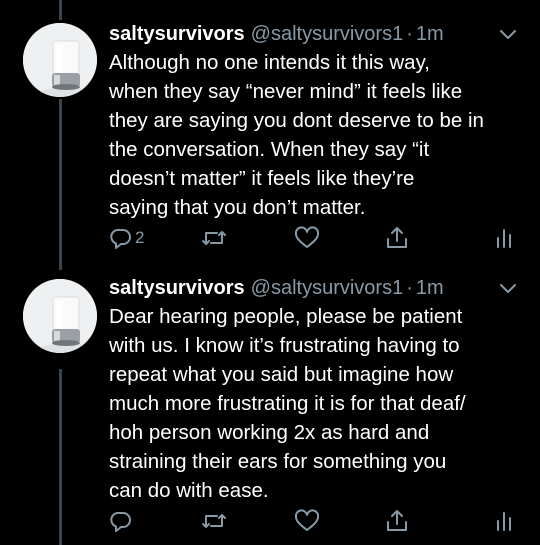 This screenshot has height=545, width=540. I want to click on tweet-actions, so click(270, 521).